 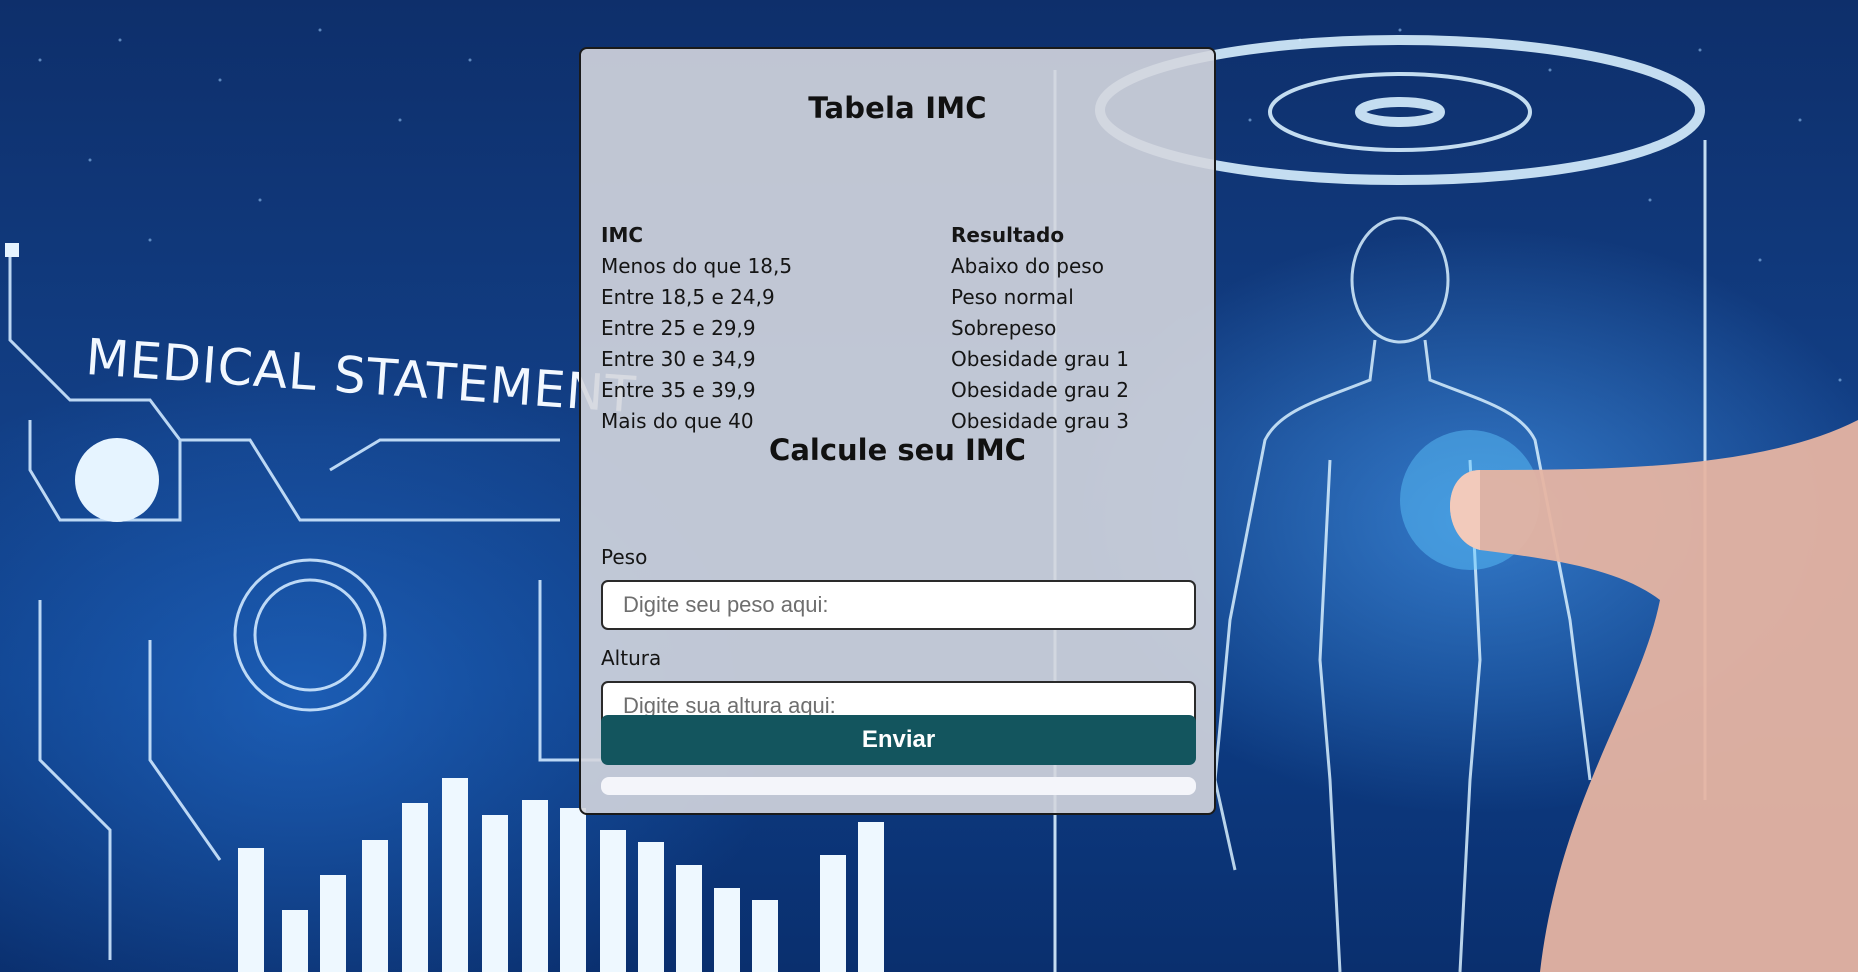 What do you see at coordinates (622, 234) in the screenshot?
I see `column-header-imc: IMC` at bounding box center [622, 234].